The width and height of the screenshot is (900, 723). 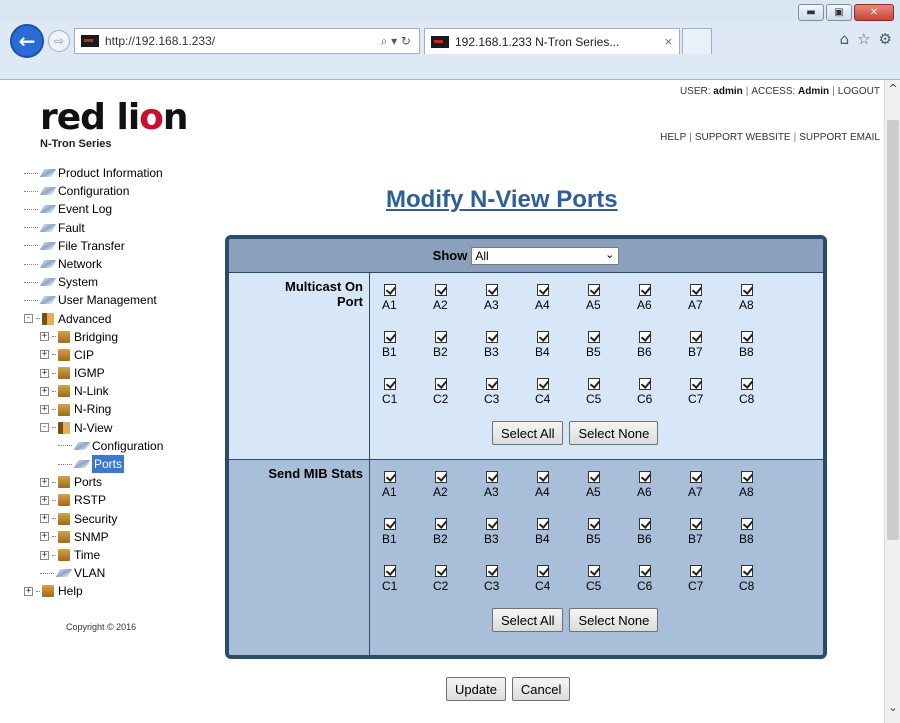 I want to click on update-button: Update, so click(x=476, y=689).